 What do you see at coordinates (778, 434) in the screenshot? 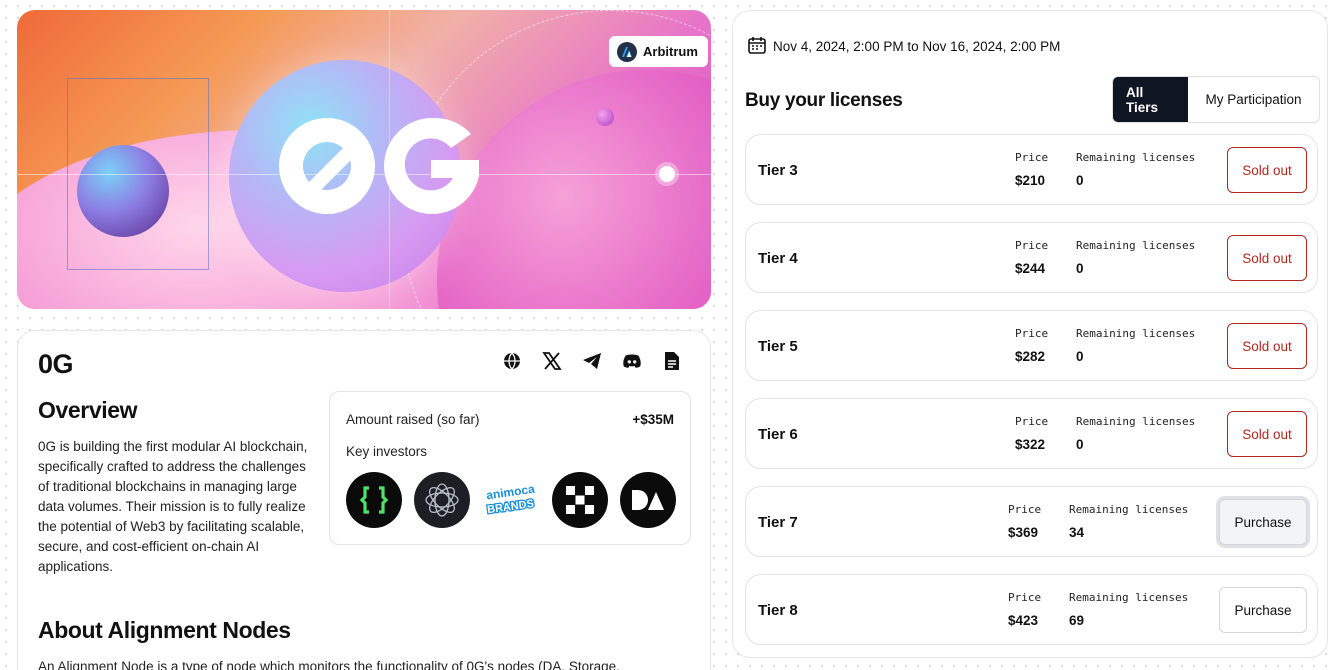
I see `tier-name: Tier 6` at bounding box center [778, 434].